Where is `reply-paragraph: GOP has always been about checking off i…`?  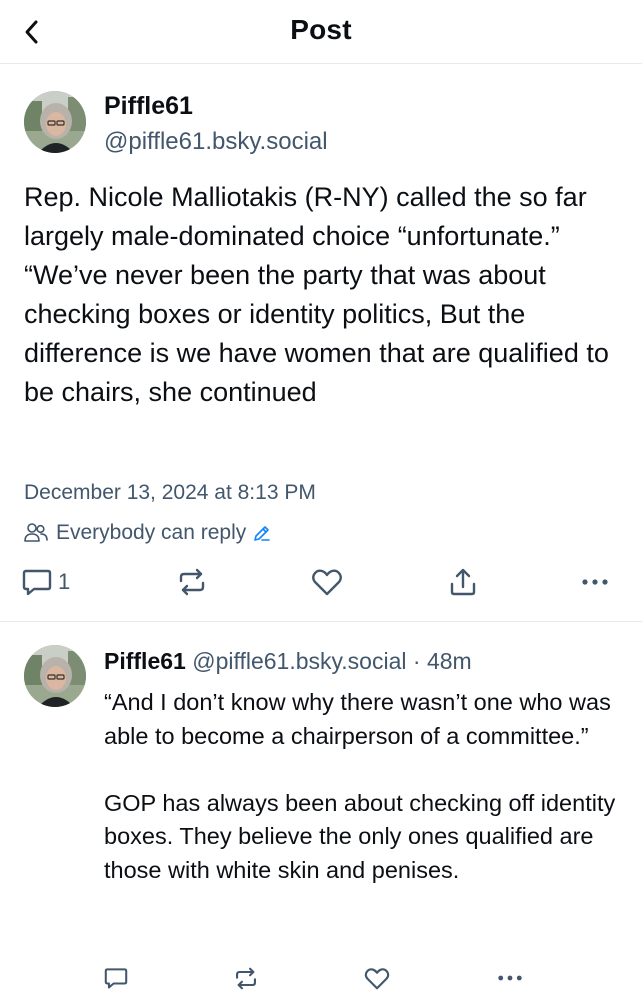 reply-paragraph: GOP has always been about checking off i… is located at coordinates (360, 836).